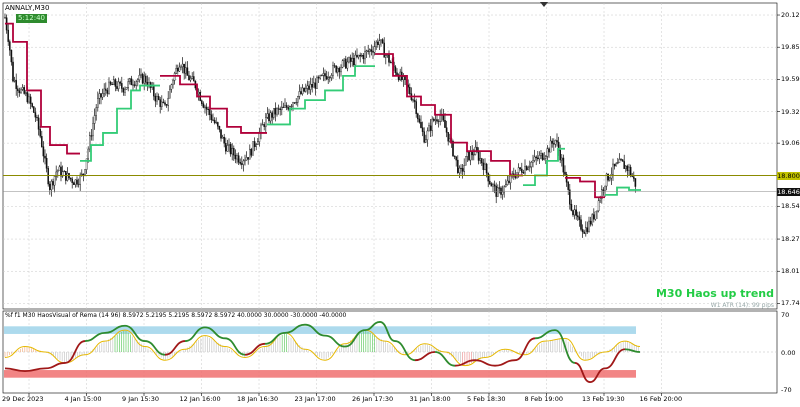 This screenshot has height=407, width=800. What do you see at coordinates (785, 315) in the screenshot?
I see `indicator-axis-top: 70` at bounding box center [785, 315].